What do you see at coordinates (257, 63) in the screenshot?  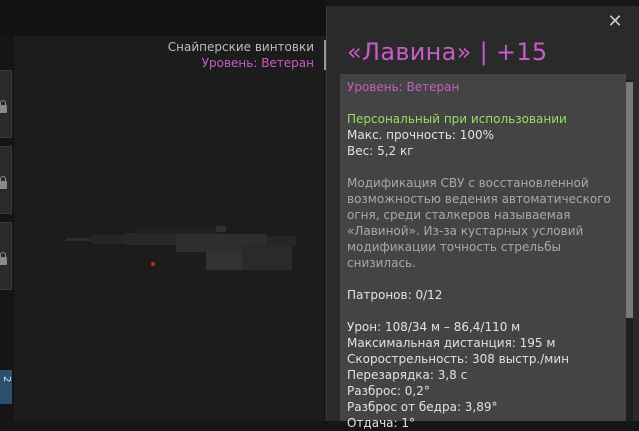 I see `weapon-level: Уровень: Ветеран` at bounding box center [257, 63].